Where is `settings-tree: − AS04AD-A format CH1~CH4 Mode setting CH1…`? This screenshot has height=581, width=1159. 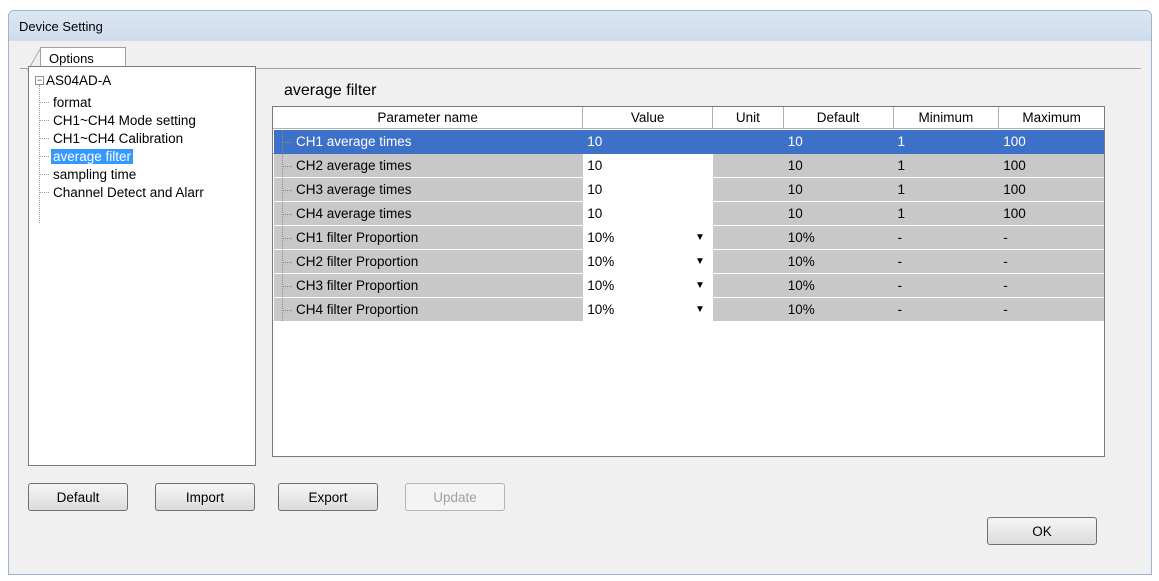 settings-tree: − AS04AD-A format CH1~CH4 Mode setting CH1… is located at coordinates (142, 266).